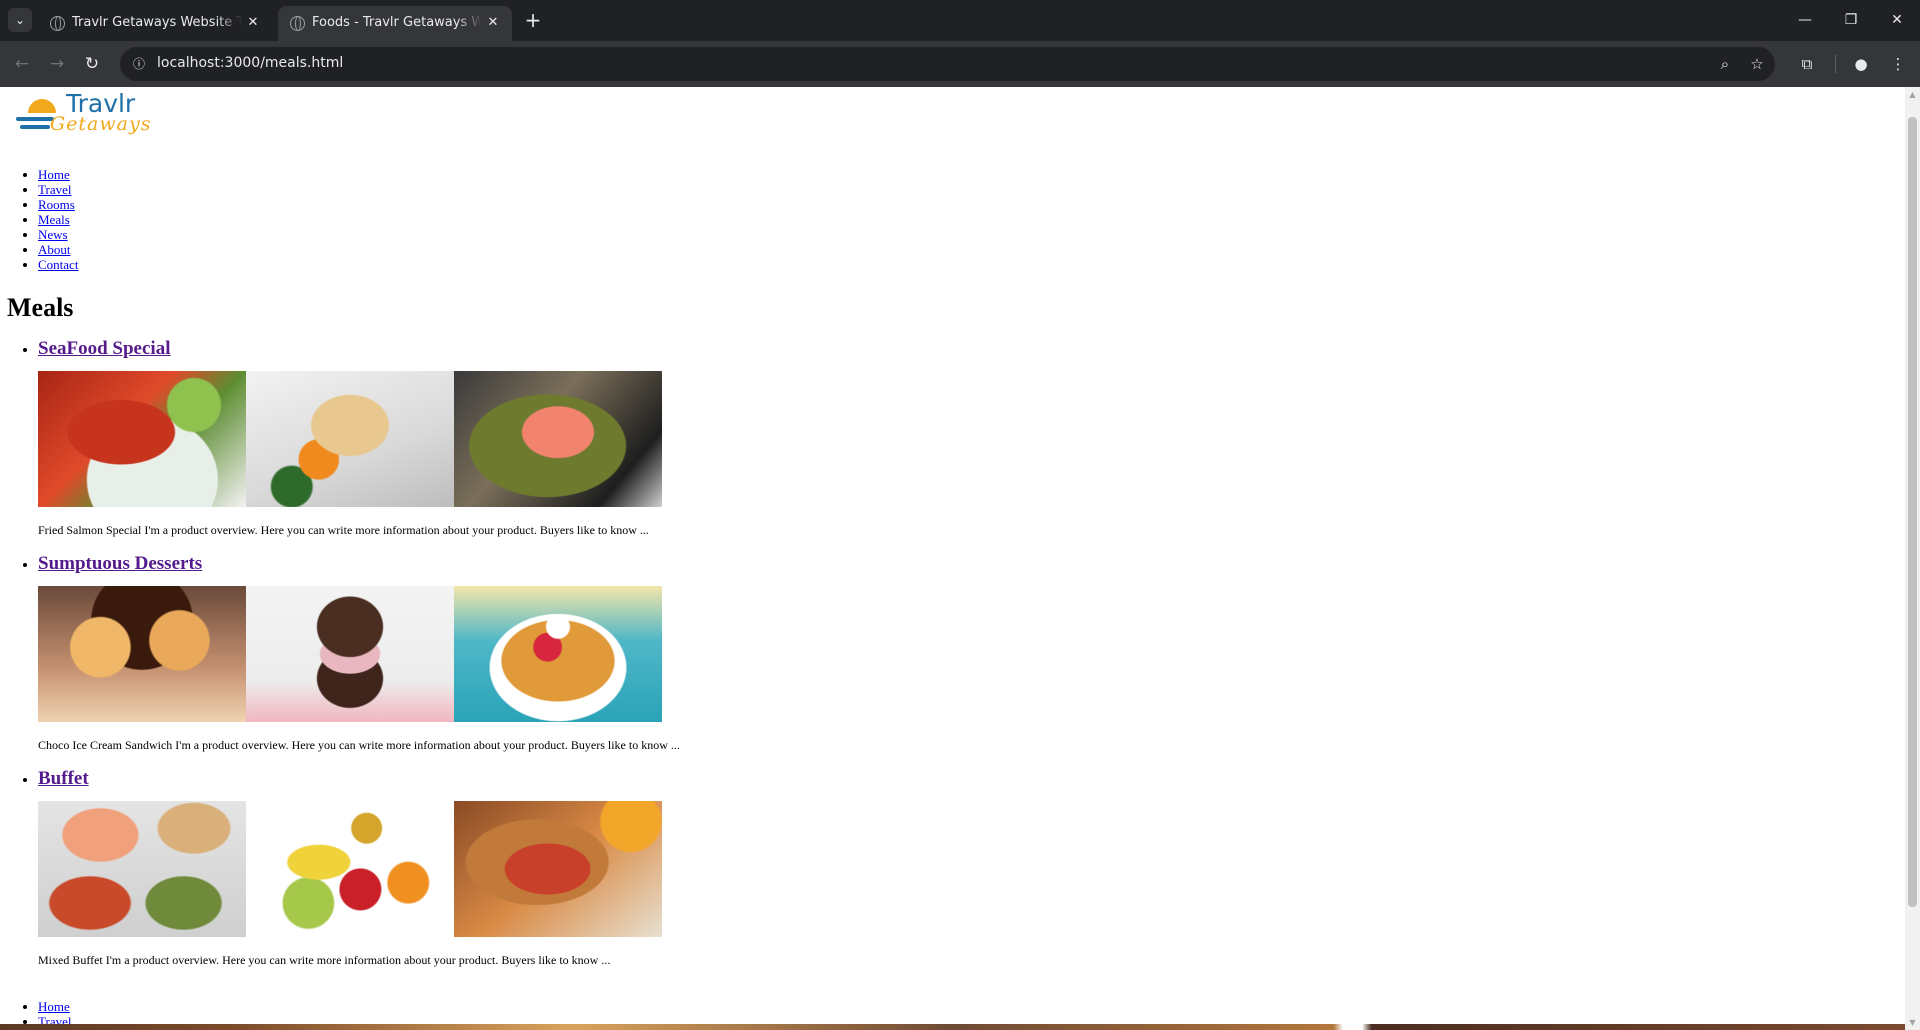  I want to click on kebab-menu-icon: ⋮, so click(1898, 64).